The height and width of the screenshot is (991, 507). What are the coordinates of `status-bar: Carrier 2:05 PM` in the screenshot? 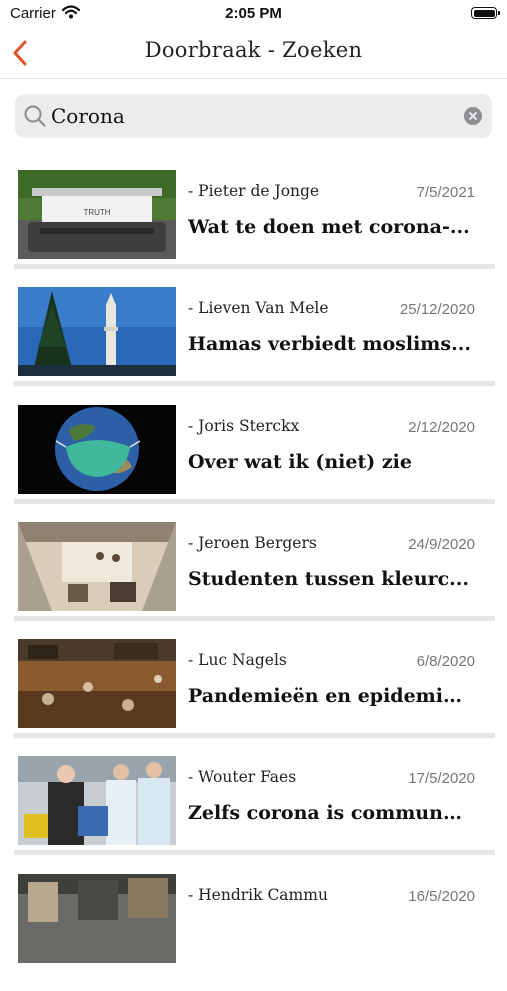 It's located at (253, 14).